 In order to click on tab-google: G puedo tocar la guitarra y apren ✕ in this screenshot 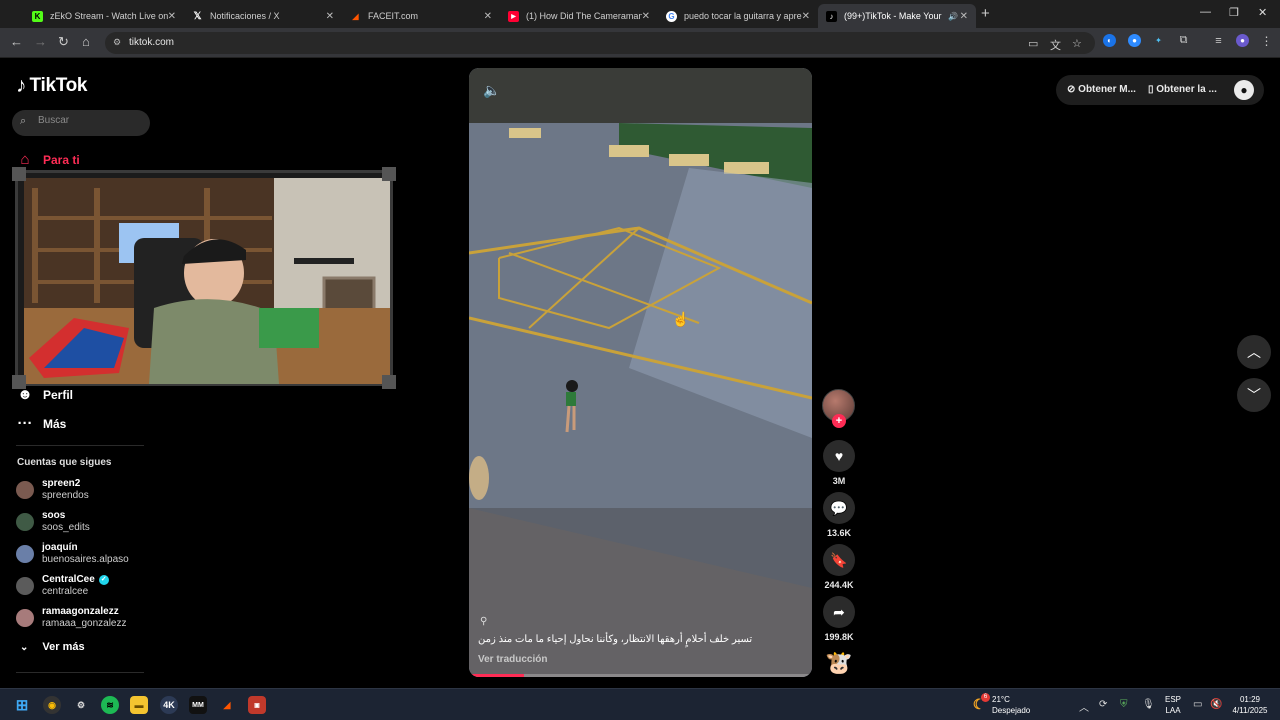, I will do `click(738, 16)`.